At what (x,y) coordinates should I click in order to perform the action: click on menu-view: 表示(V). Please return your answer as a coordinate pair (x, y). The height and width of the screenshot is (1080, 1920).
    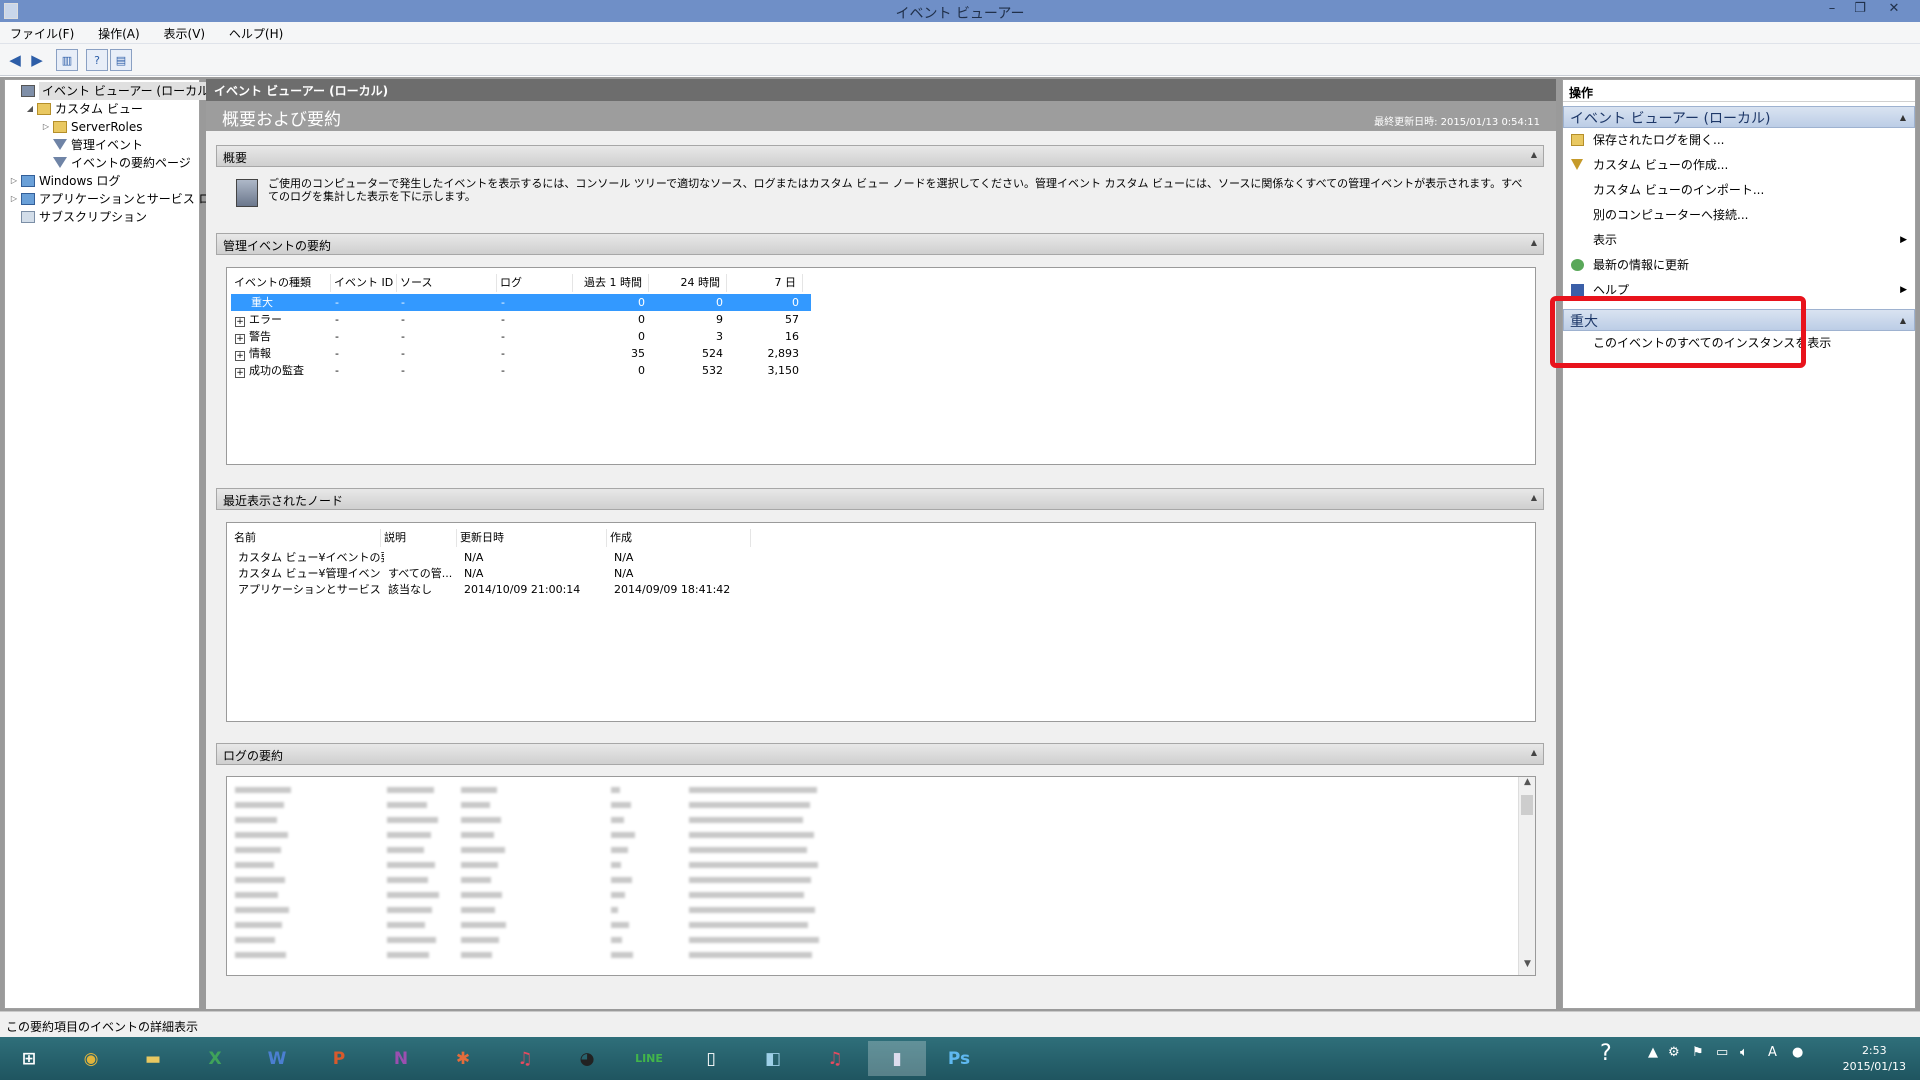
    Looking at the image, I should click on (185, 33).